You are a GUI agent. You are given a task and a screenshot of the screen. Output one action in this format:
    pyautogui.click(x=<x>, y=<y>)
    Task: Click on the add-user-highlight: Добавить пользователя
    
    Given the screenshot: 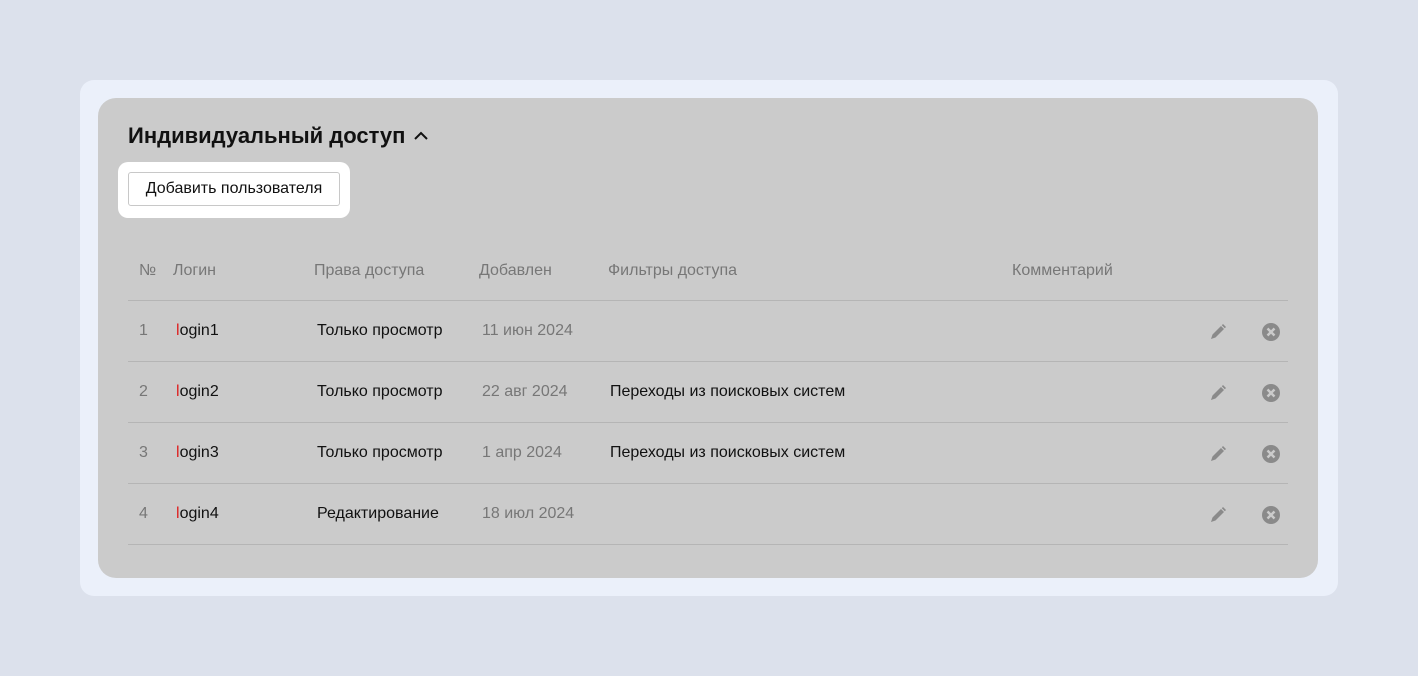 What is the action you would take?
    pyautogui.click(x=234, y=190)
    